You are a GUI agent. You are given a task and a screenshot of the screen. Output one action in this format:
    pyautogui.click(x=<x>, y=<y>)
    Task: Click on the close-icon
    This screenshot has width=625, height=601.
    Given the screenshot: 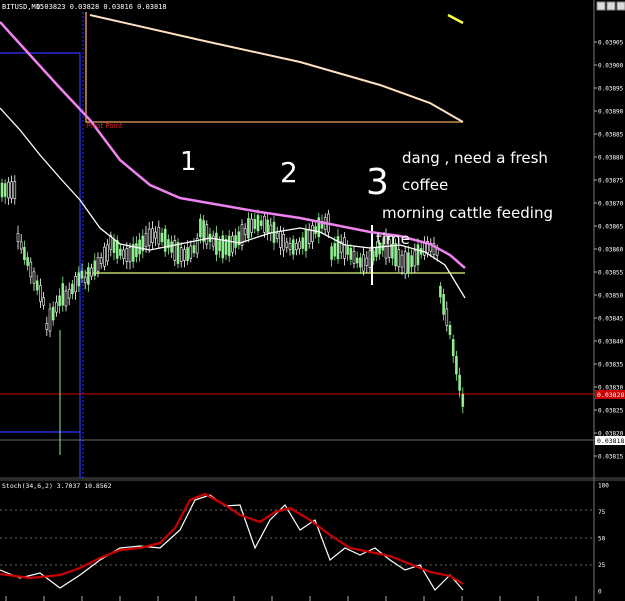 What is the action you would take?
    pyautogui.click(x=620, y=6)
    